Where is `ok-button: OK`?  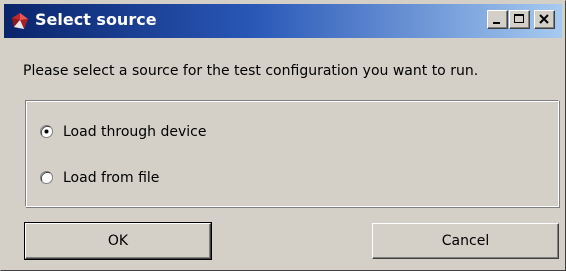 ok-button: OK is located at coordinates (118, 241).